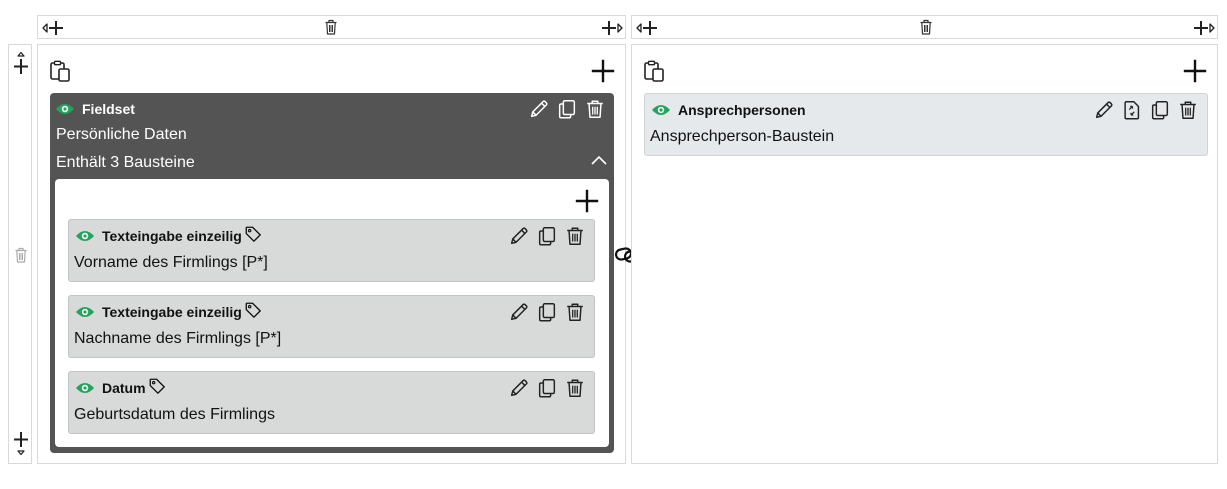 This screenshot has width=1227, height=489. Describe the element at coordinates (587, 201) in the screenshot. I see `add-child-block-icon` at that location.